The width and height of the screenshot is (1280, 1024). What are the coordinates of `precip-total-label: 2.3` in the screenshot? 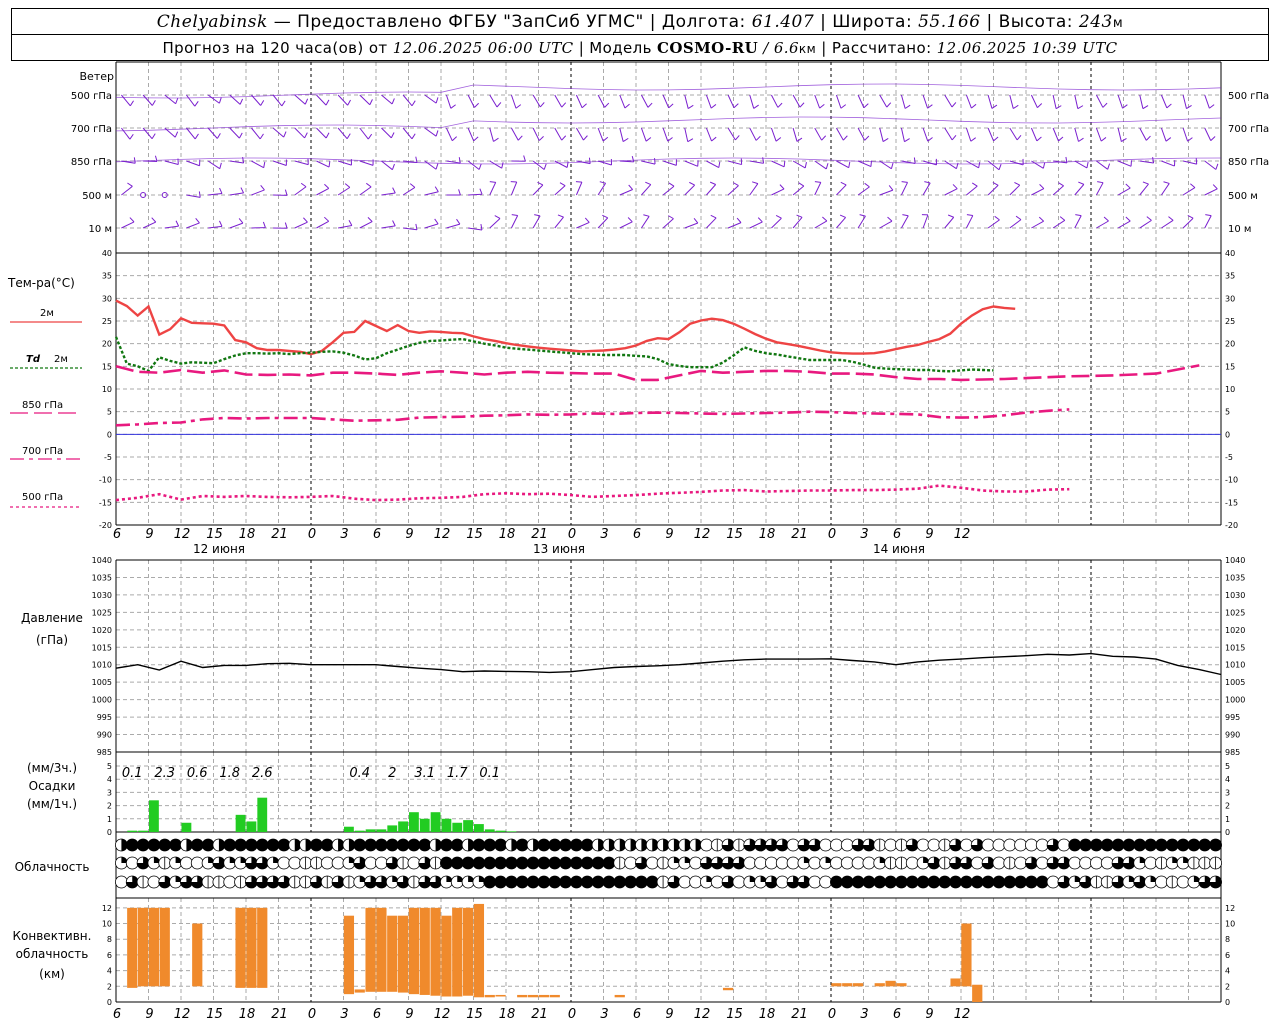 It's located at (164, 773).